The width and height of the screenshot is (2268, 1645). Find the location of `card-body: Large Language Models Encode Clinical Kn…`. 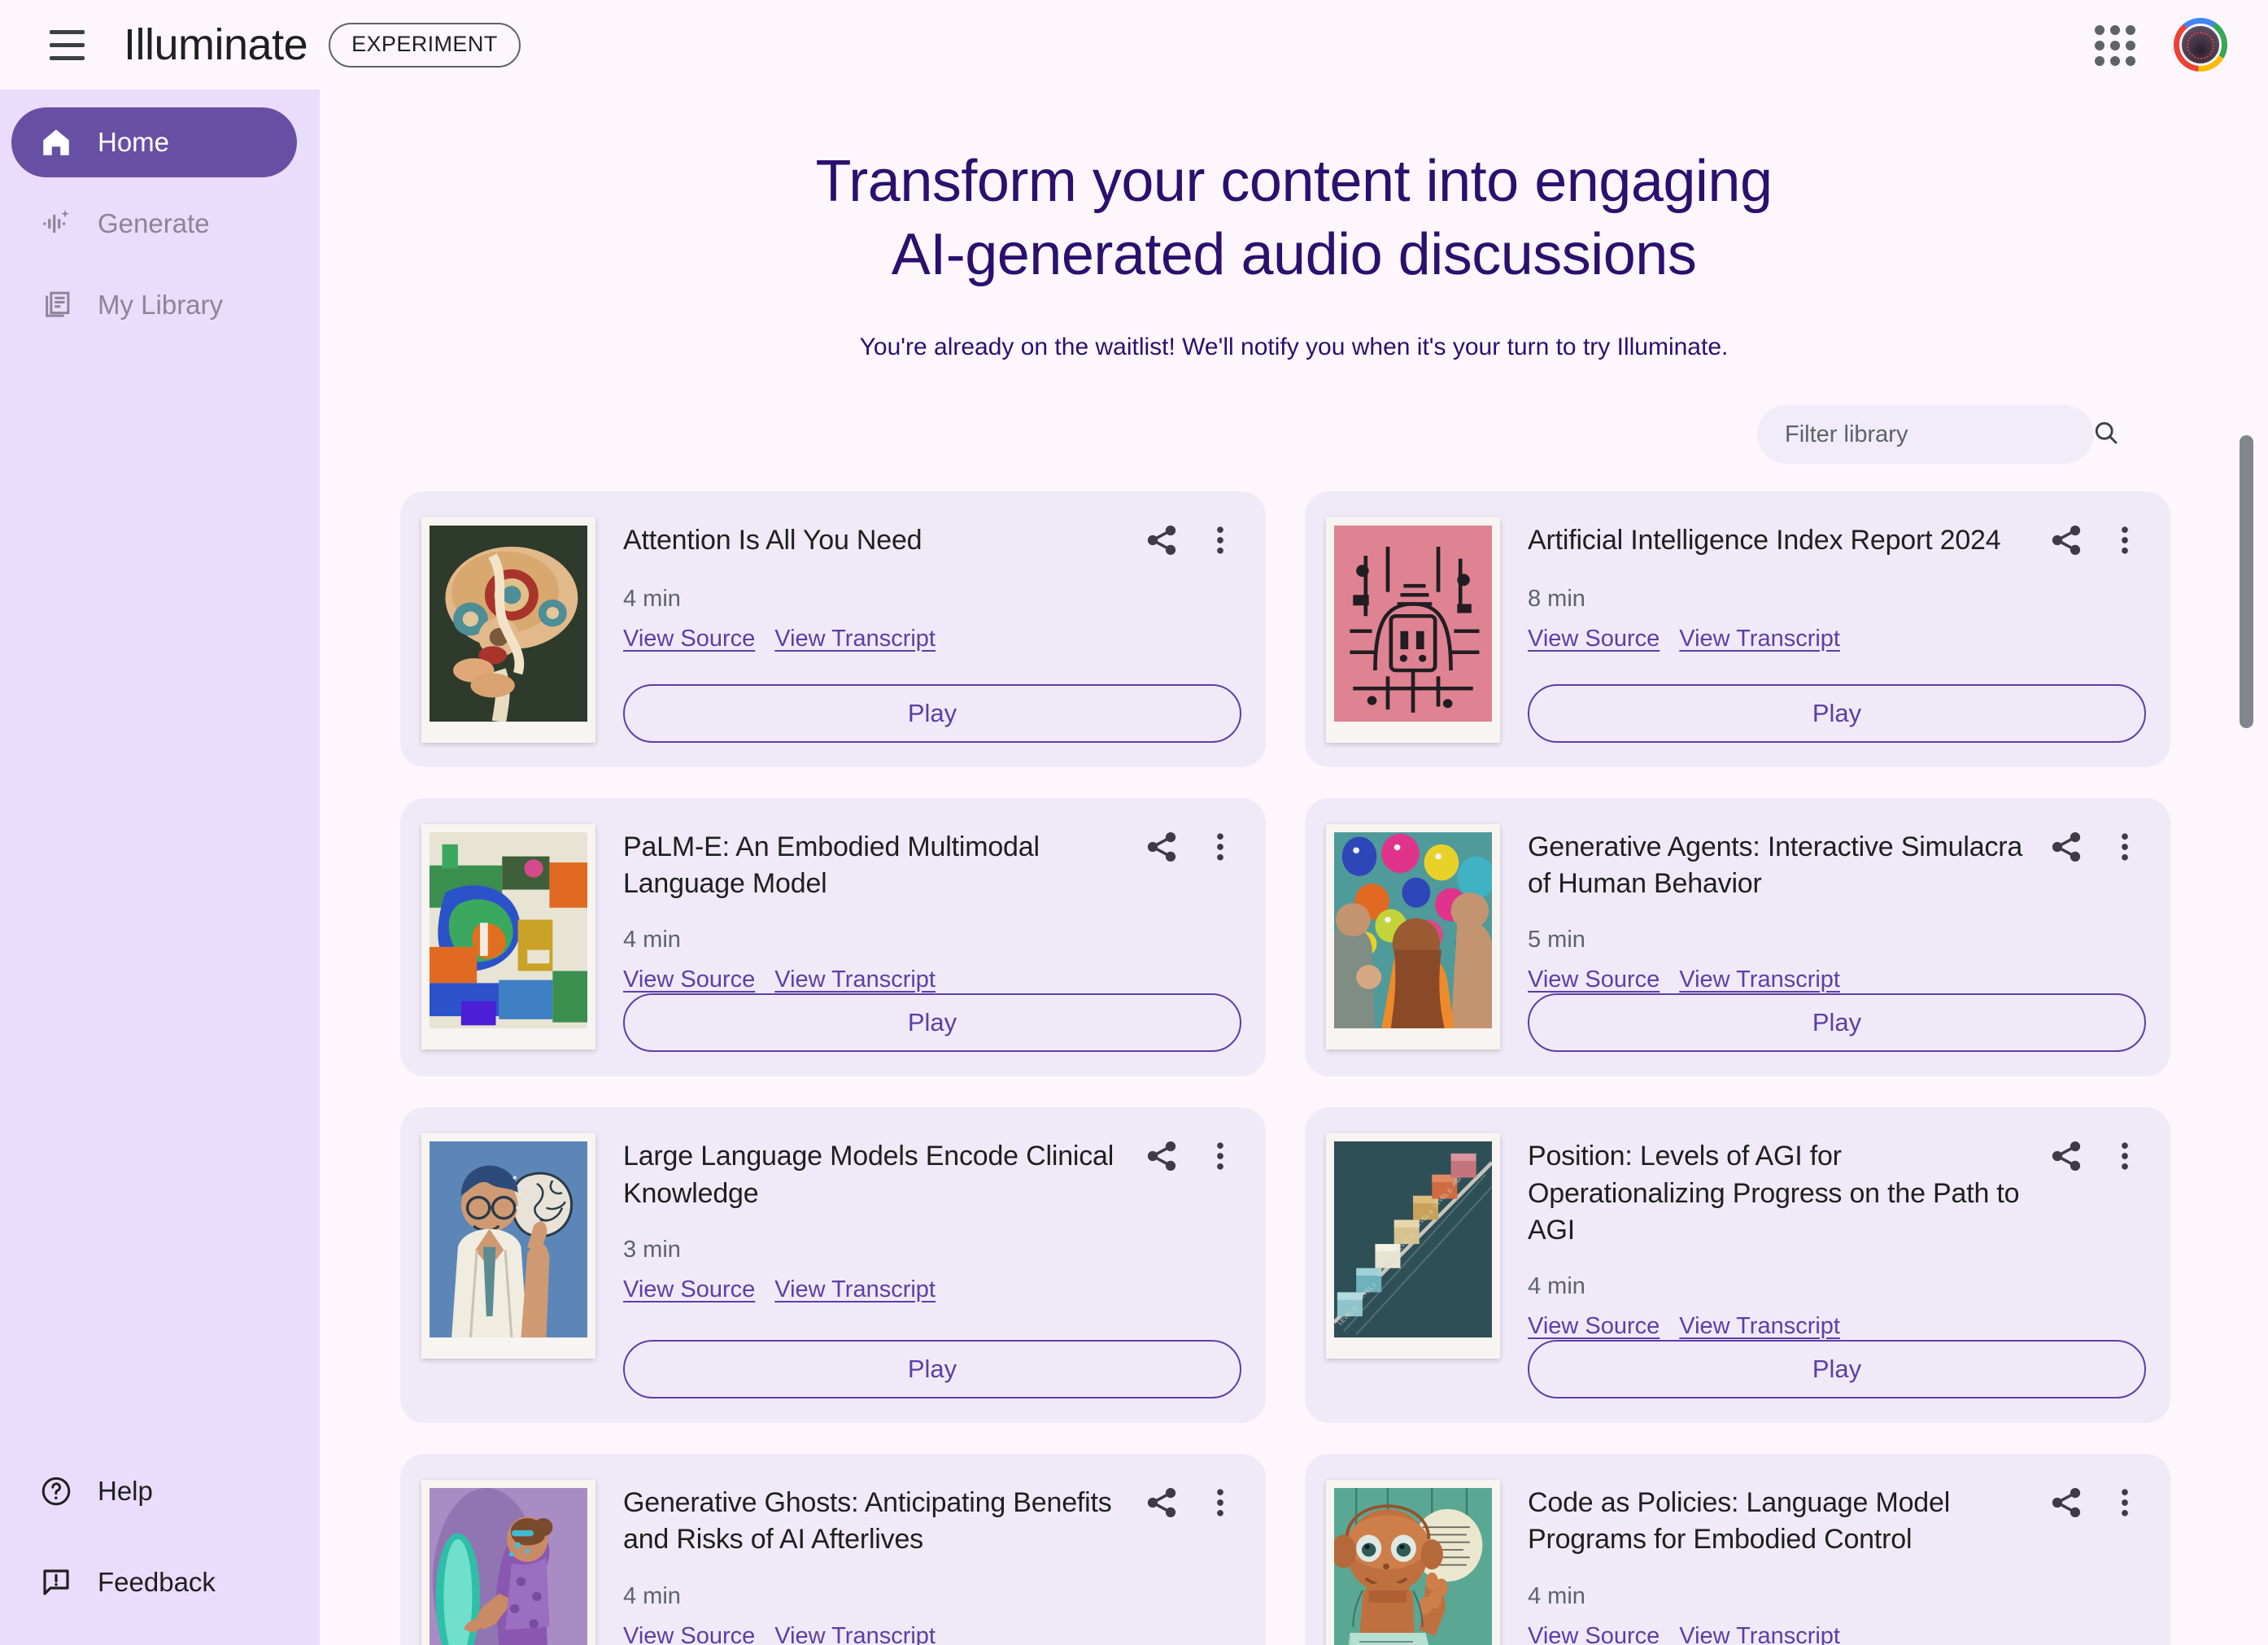

card-body: Large Language Models Encode Clinical Kn… is located at coordinates (932, 1263).